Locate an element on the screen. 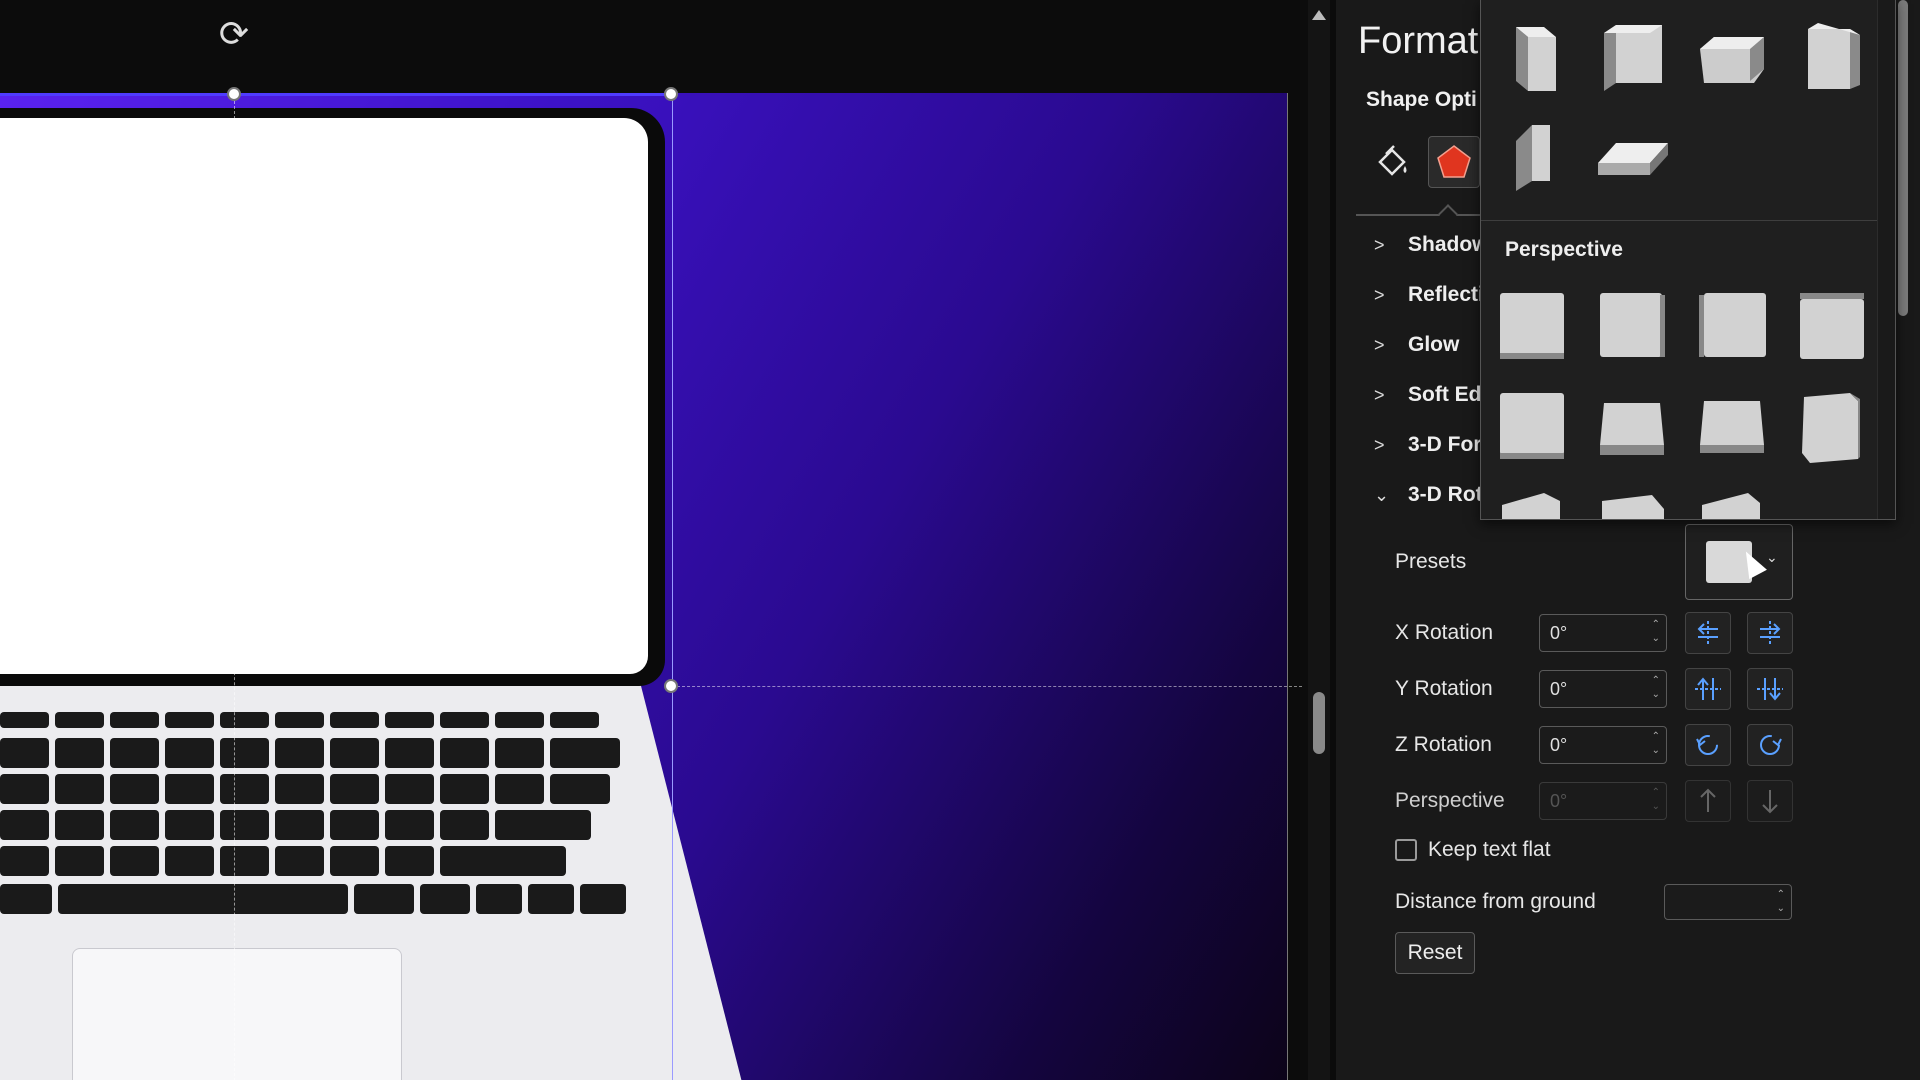  z-rotation-input: 0° ⌃ ⌄ is located at coordinates (1603, 745).